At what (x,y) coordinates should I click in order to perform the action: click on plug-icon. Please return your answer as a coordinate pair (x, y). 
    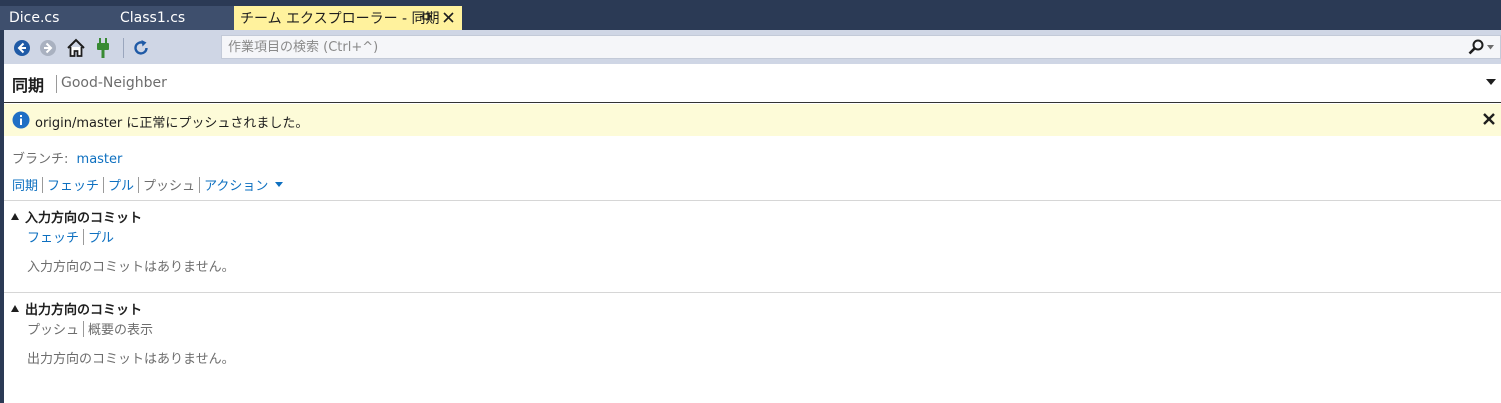
    Looking at the image, I should click on (103, 48).